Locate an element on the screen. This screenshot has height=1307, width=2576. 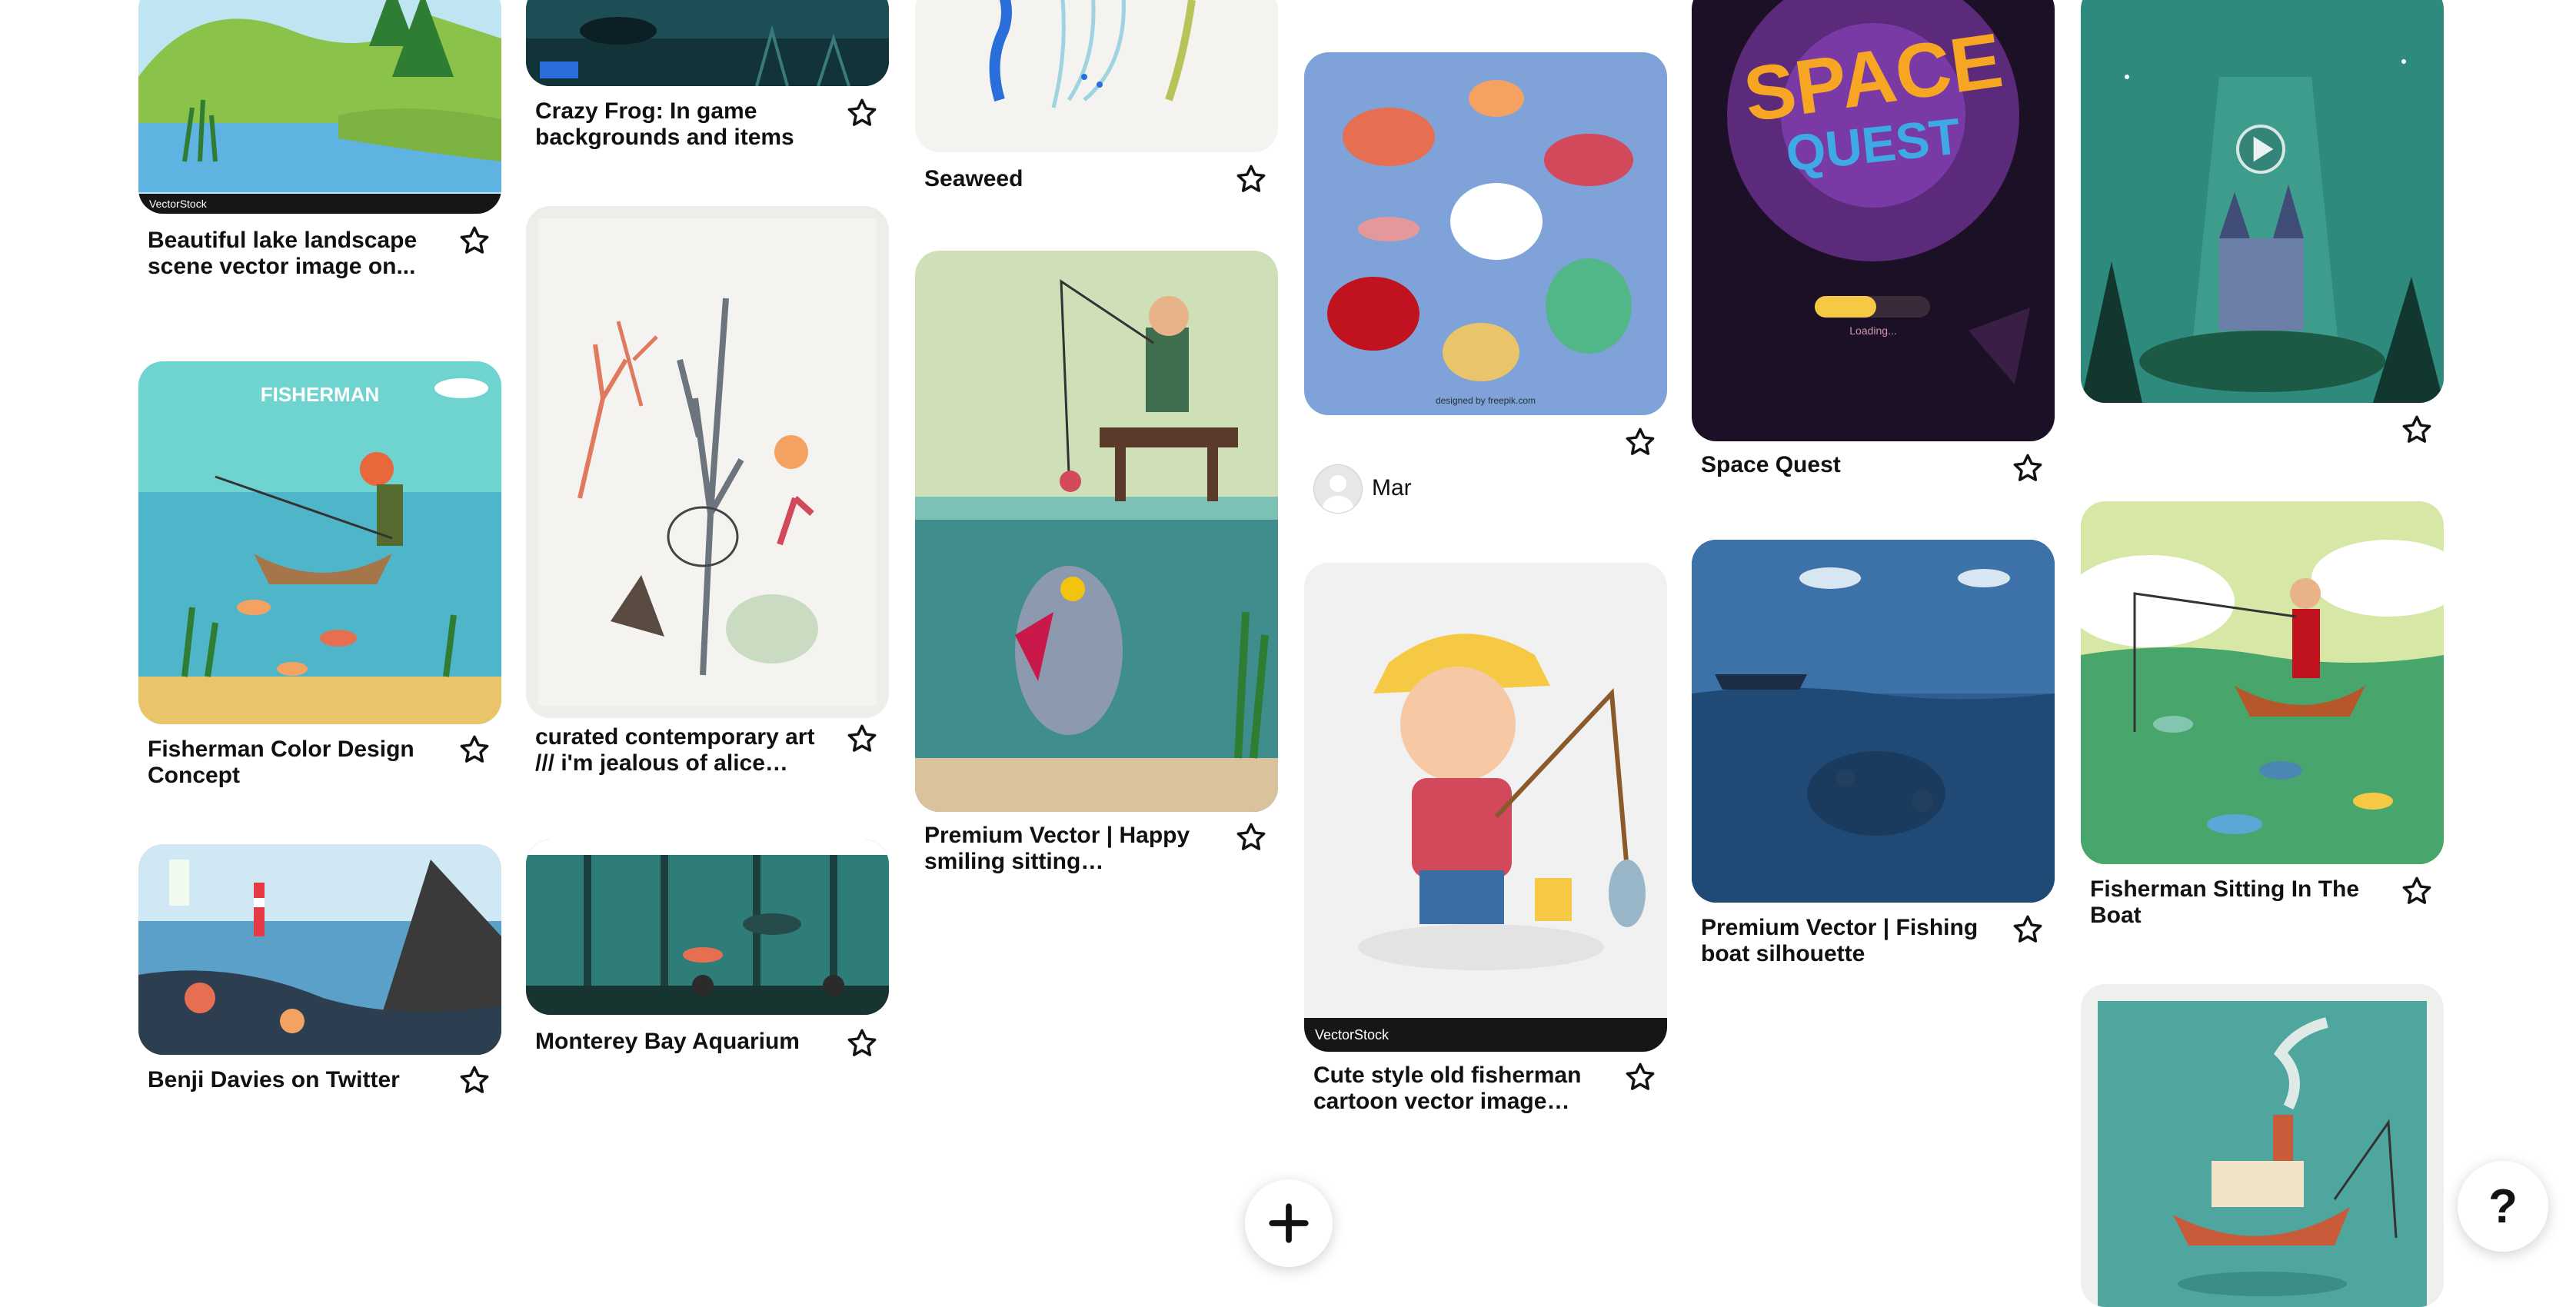
pin-image: designed by freepik.com is located at coordinates (1486, 233).